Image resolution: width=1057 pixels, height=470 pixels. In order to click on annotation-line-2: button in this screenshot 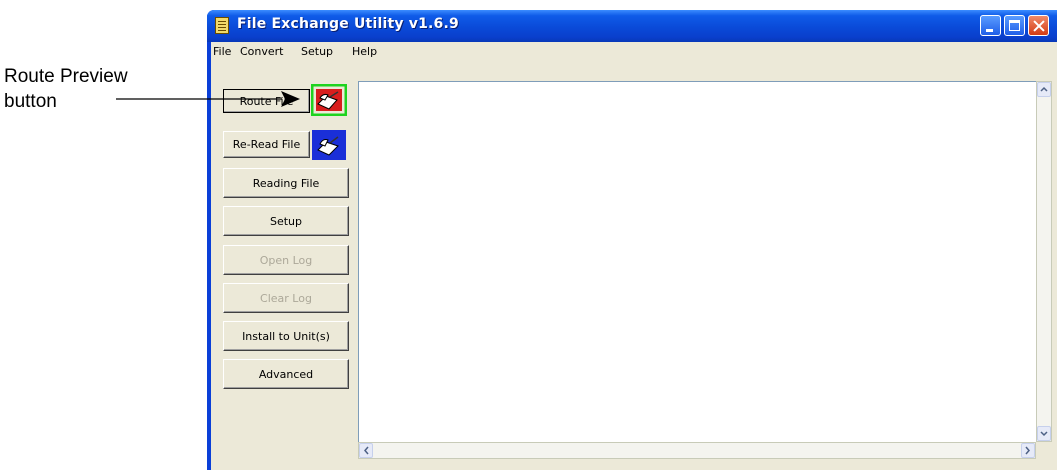, I will do `click(30, 101)`.